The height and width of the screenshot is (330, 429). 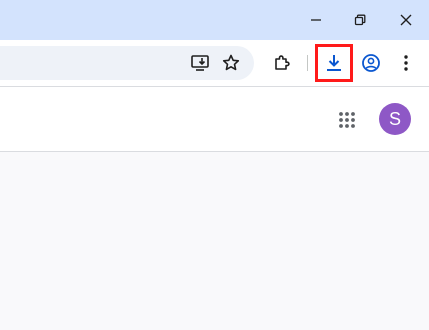 I want to click on minimize-button, so click(x=316, y=20).